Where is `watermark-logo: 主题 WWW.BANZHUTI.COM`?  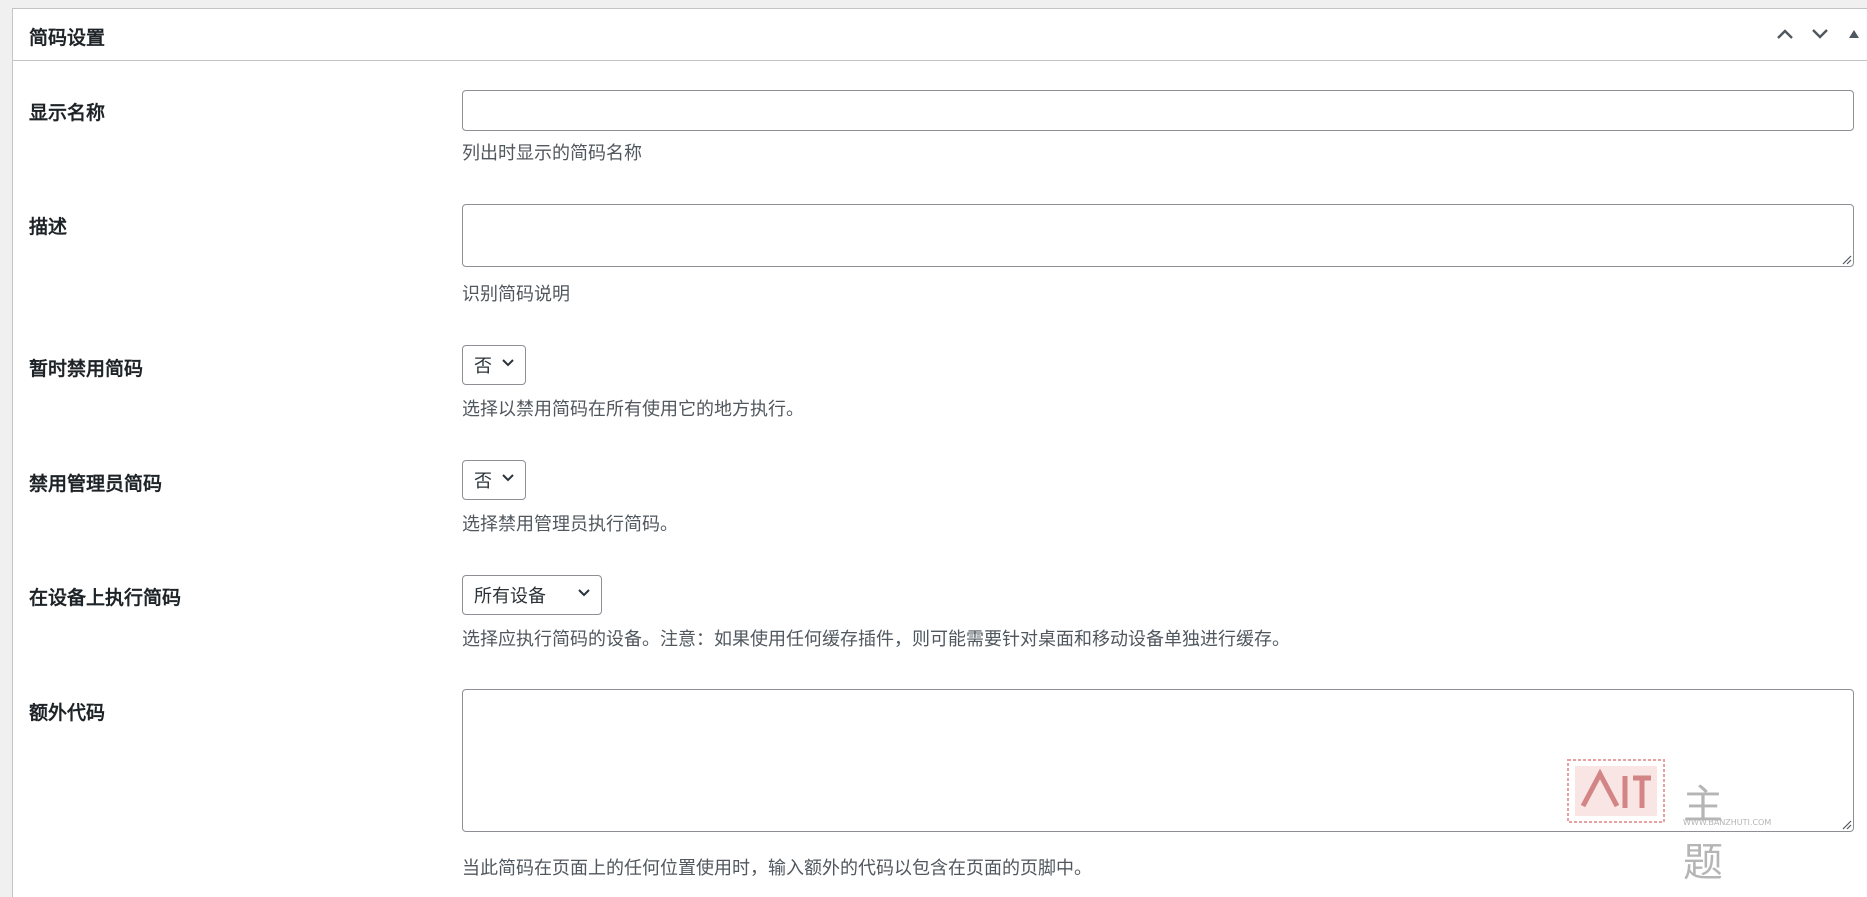 watermark-logo: 主题 WWW.BANZHUTI.COM is located at coordinates (1685, 821).